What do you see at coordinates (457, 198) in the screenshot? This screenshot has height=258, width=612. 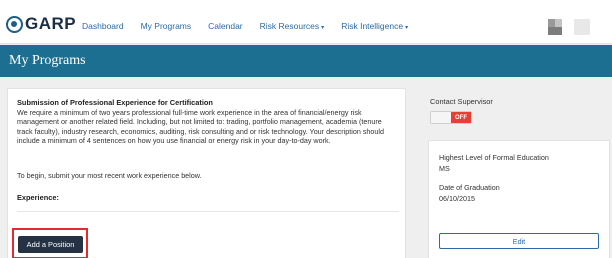 I see `graduation-value: 06/10/2015` at bounding box center [457, 198].